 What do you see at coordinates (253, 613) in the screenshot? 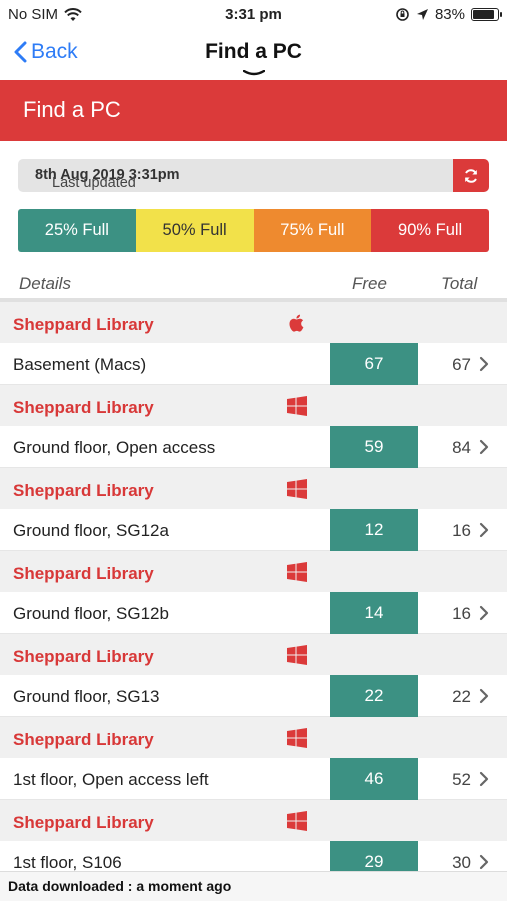
I see `room-row: Ground floor, SG12b 14 16` at bounding box center [253, 613].